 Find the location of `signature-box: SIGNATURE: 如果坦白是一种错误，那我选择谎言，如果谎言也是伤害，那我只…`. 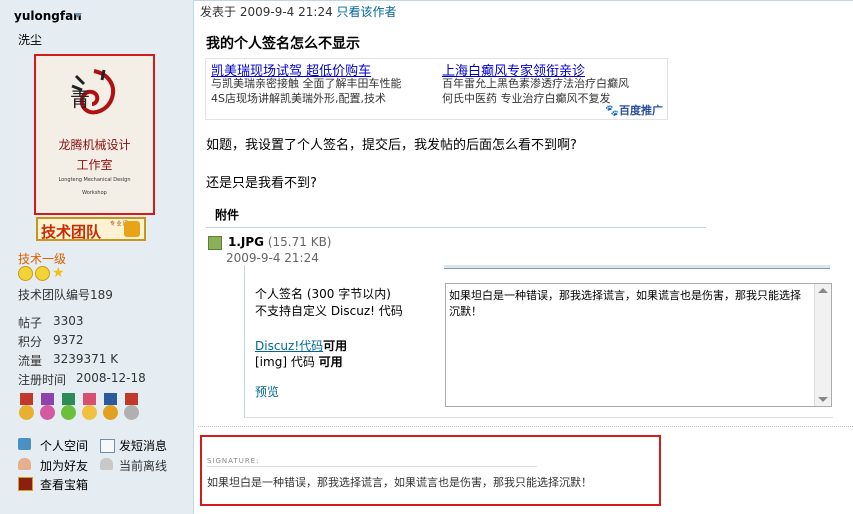

signature-box: SIGNATURE: 如果坦白是一种错误，那我选择谎言，如果谎言也是伤害，那我只… is located at coordinates (430, 470).